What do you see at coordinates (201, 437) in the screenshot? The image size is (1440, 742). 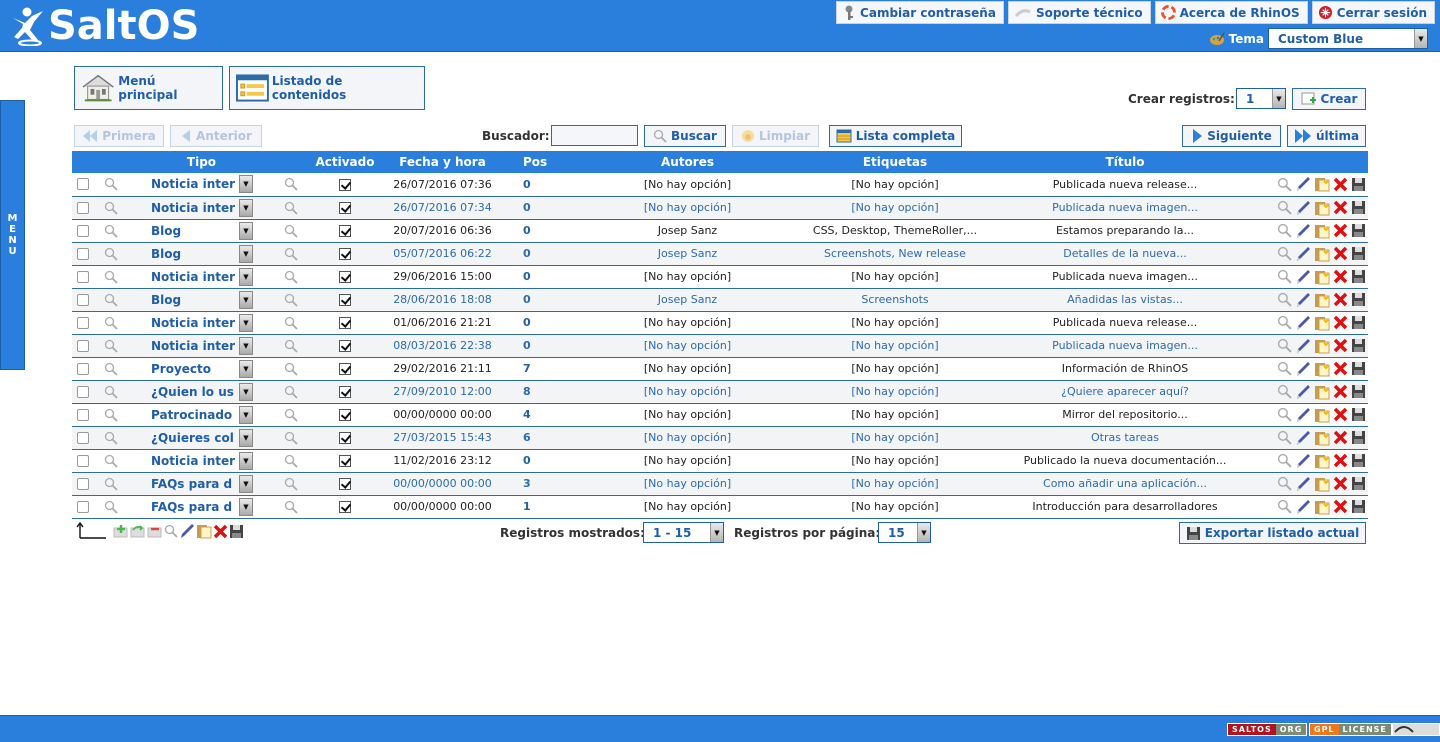 I see `tipo-select: ¿Quieres col ▼` at bounding box center [201, 437].